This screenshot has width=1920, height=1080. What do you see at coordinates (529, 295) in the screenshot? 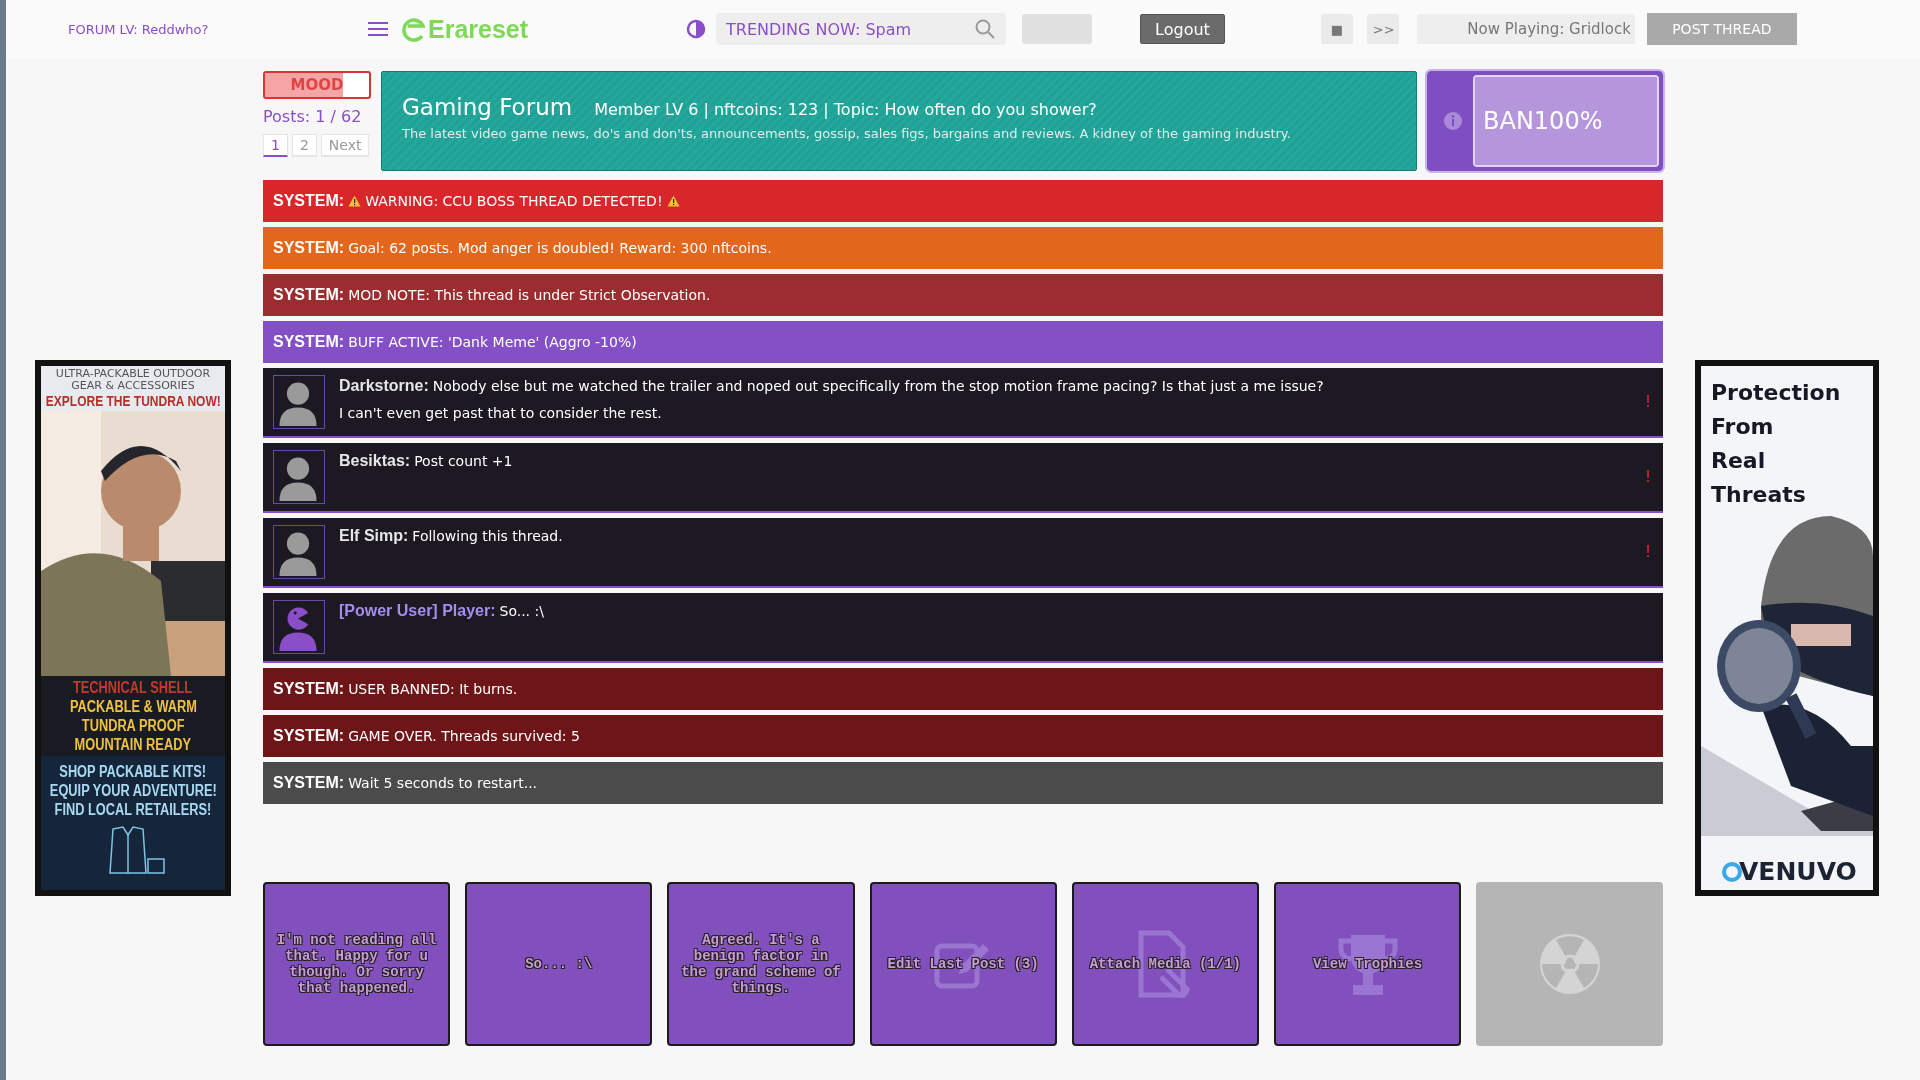
I see `system-text: MOD NOTE: This thread is under Strict Observation.` at bounding box center [529, 295].